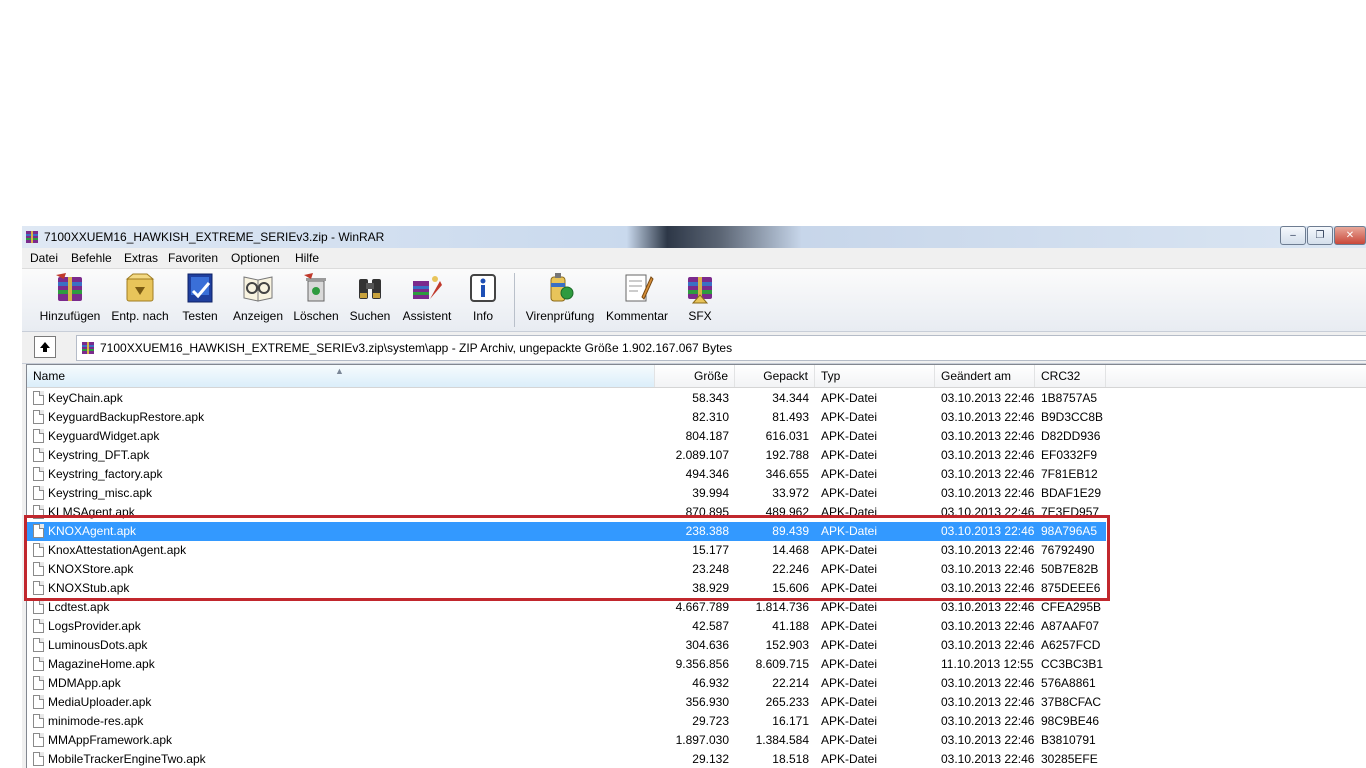 The image size is (1366, 768). Describe the element at coordinates (710, 398) in the screenshot. I see `cell-size: 58.343` at that location.